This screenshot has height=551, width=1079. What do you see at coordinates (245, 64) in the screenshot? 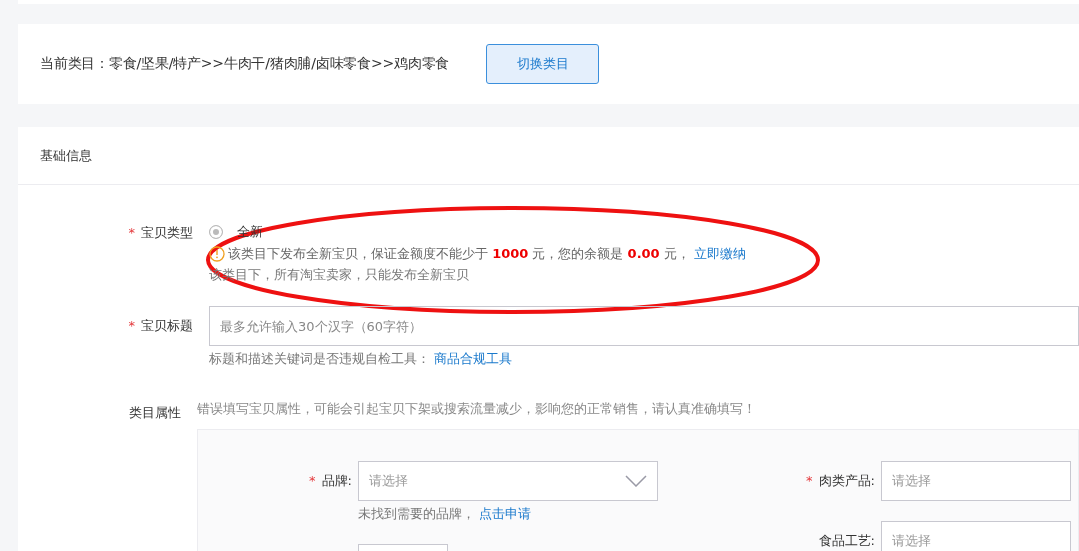
I see `current-category: 当前类目：零食/坚果/特产>>牛肉干/猪肉脯/卤味零食>>鸡肉零食` at bounding box center [245, 64].